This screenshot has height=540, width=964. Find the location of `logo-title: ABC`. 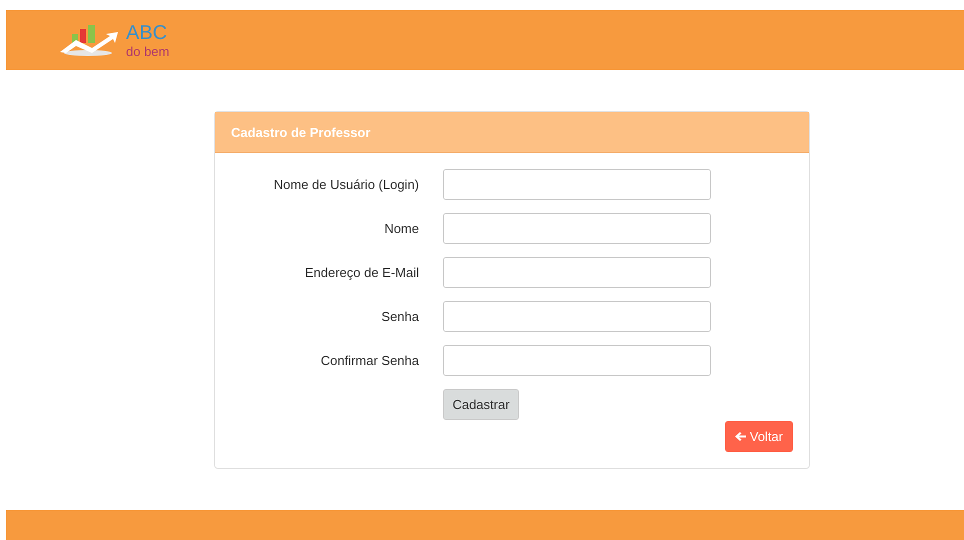

logo-title: ABC is located at coordinates (147, 32).